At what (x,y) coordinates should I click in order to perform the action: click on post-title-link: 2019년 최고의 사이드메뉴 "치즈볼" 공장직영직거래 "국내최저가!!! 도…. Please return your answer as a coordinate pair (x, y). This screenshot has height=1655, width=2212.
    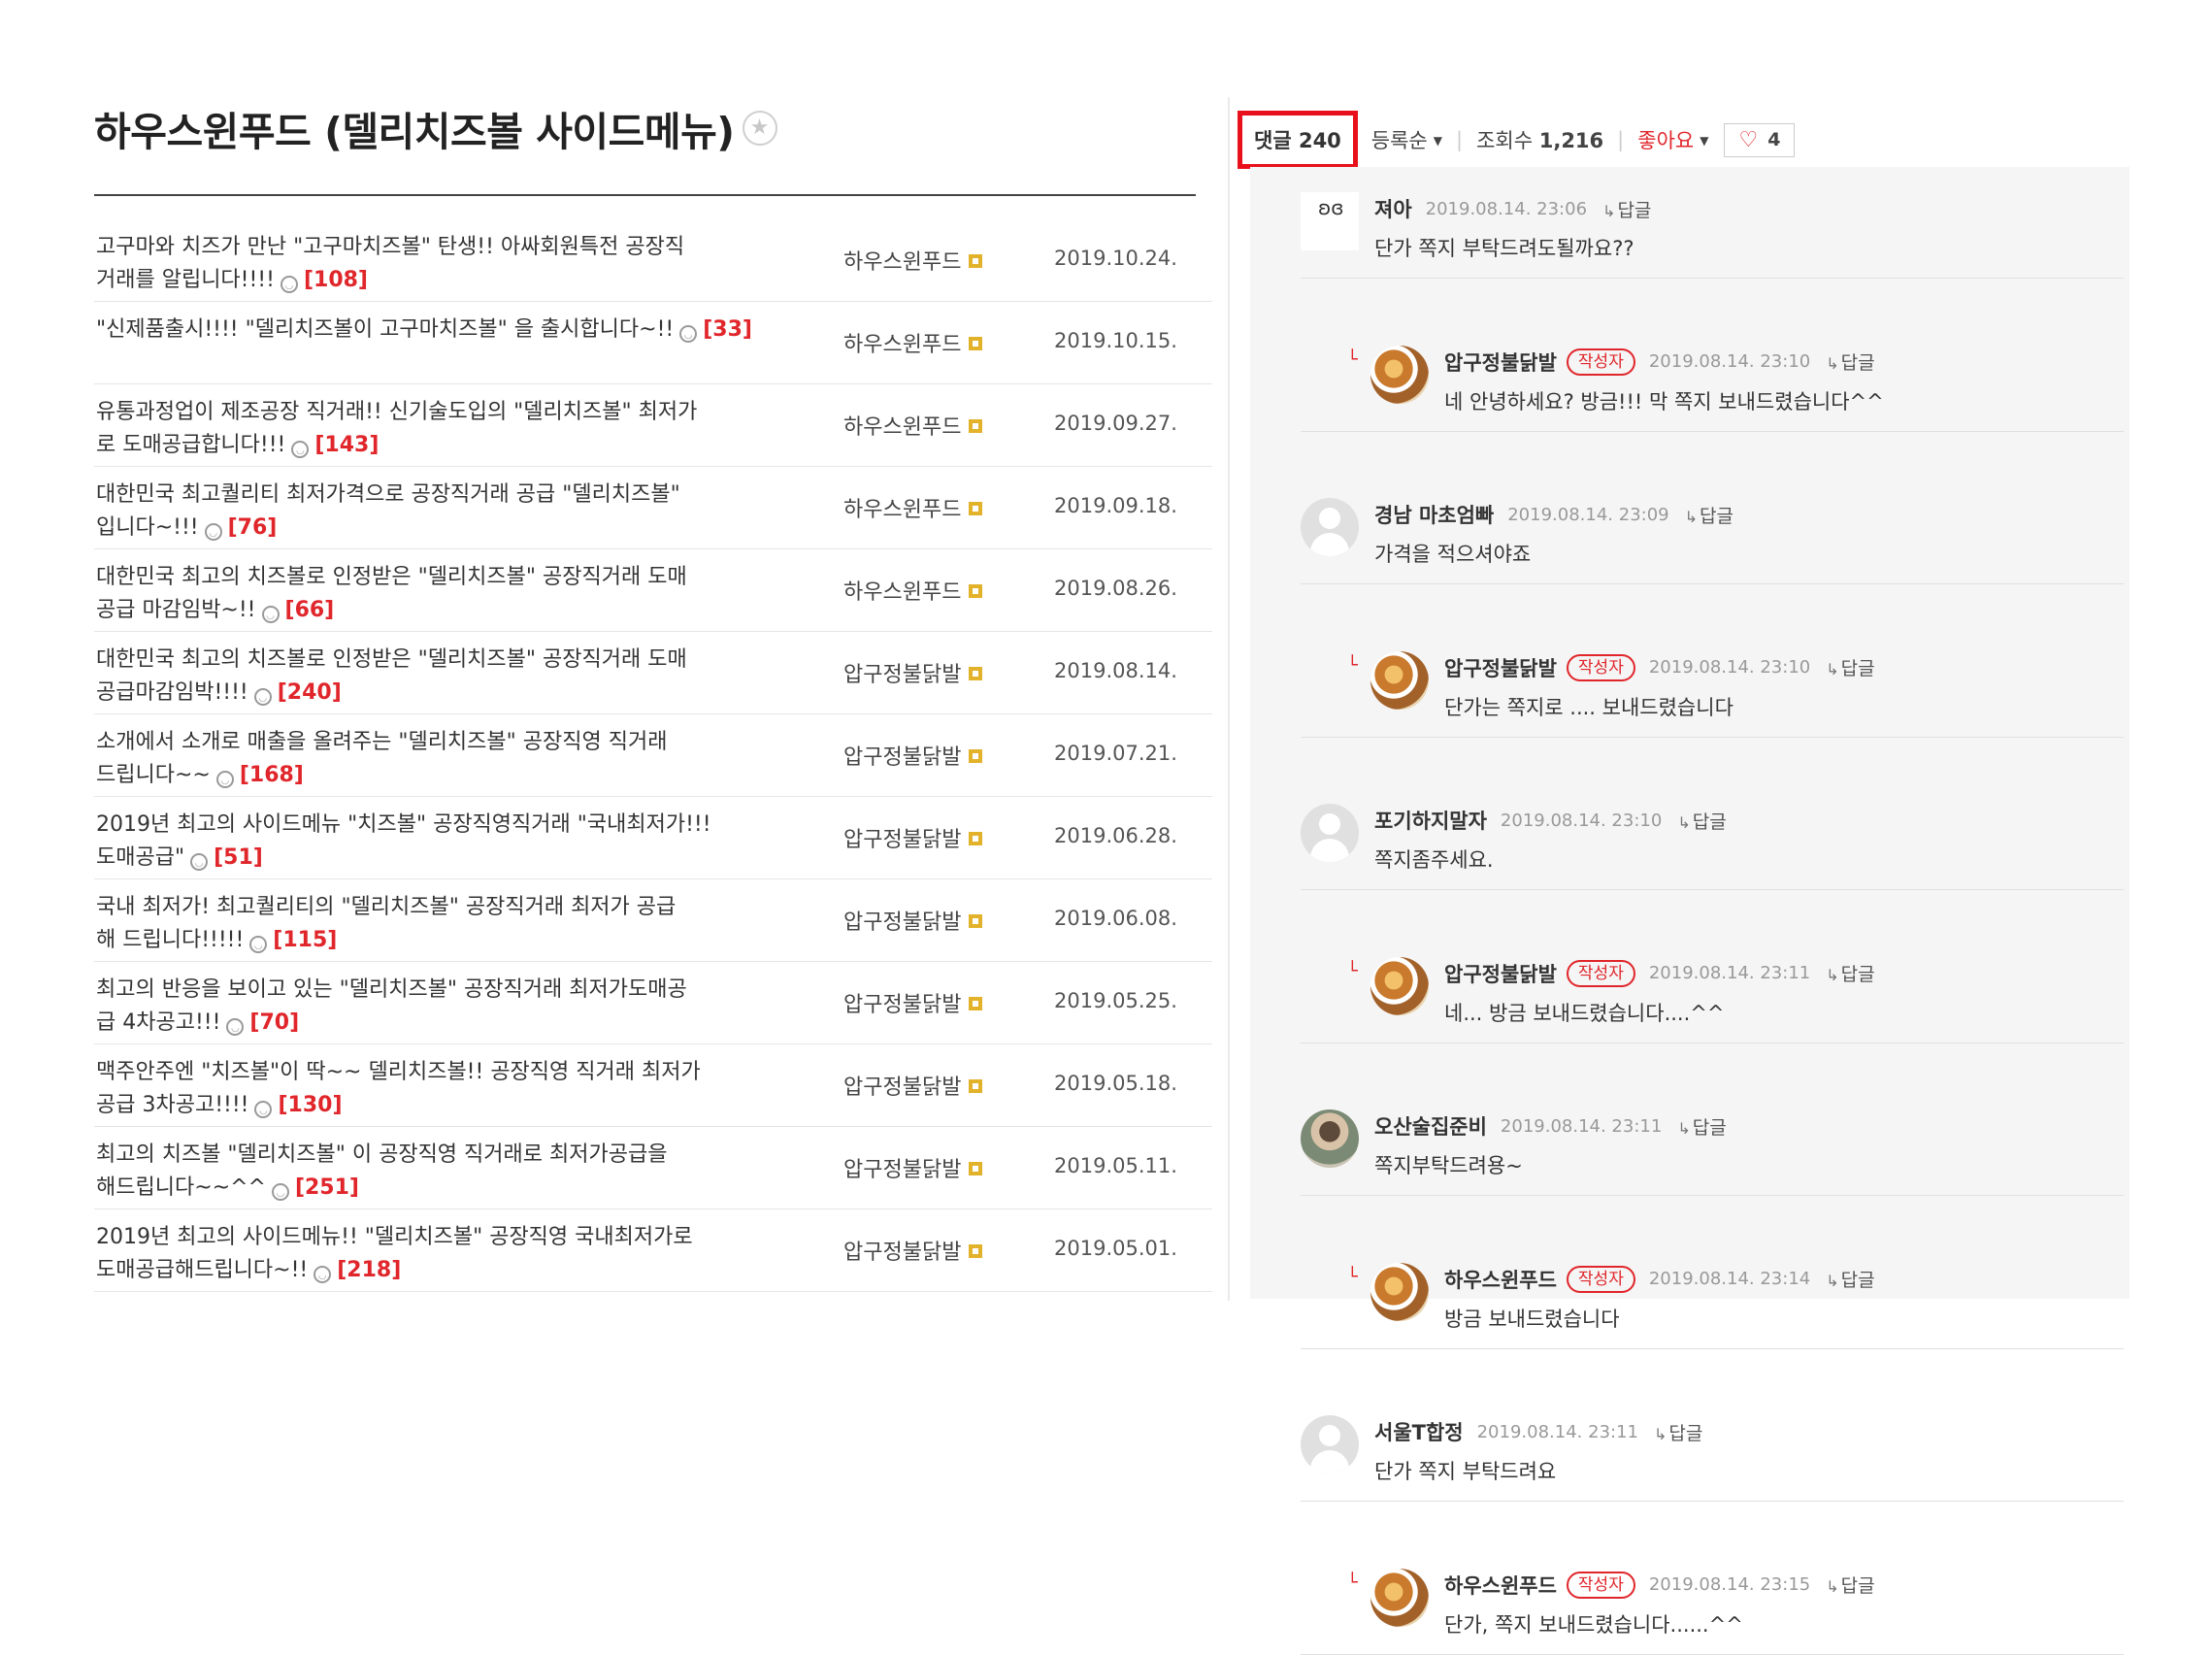
    Looking at the image, I should click on (446, 842).